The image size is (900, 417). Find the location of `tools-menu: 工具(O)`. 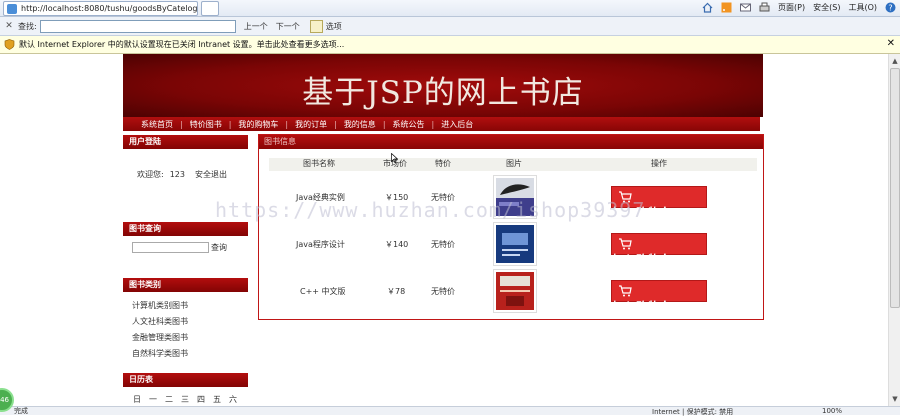

tools-menu: 工具(O) is located at coordinates (862, 7).